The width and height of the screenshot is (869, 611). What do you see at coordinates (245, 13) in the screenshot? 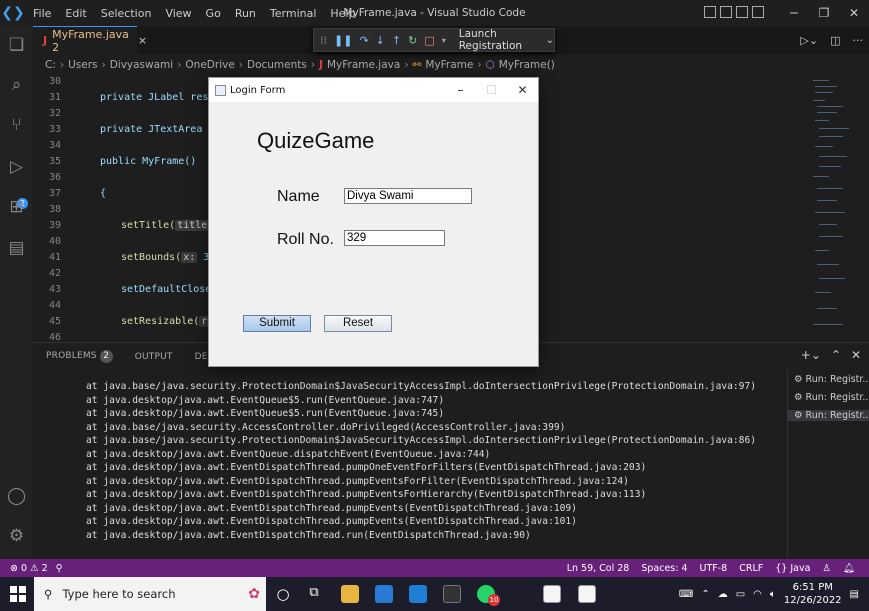
I see `menu-run: Run` at bounding box center [245, 13].